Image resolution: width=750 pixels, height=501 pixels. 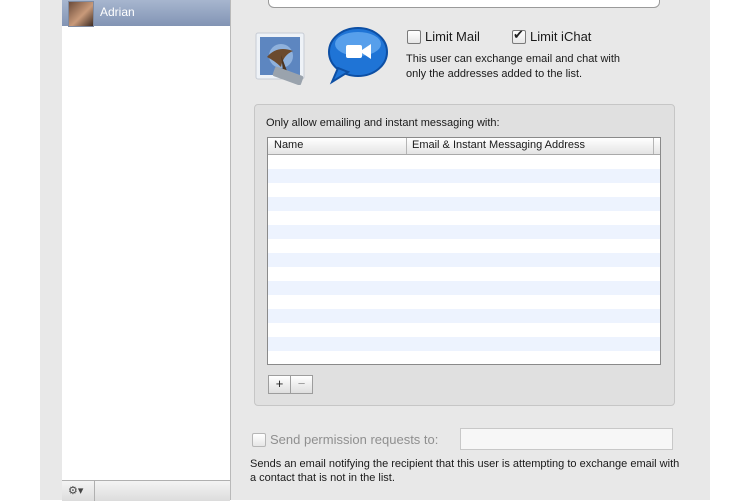 I want to click on permission-row: Send permission requests to:, so click(x=345, y=440).